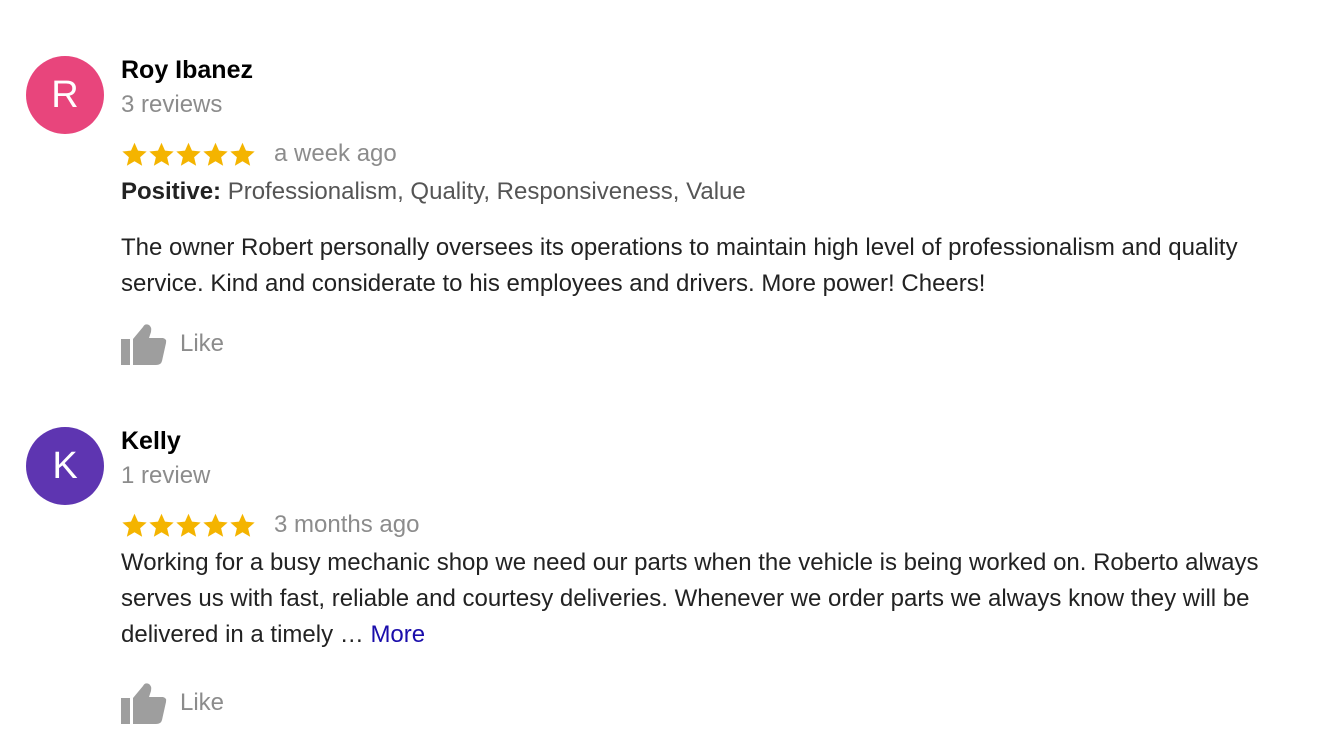 This screenshot has width=1336, height=737. I want to click on reviewer-name: Roy Ibanez, so click(716, 70).